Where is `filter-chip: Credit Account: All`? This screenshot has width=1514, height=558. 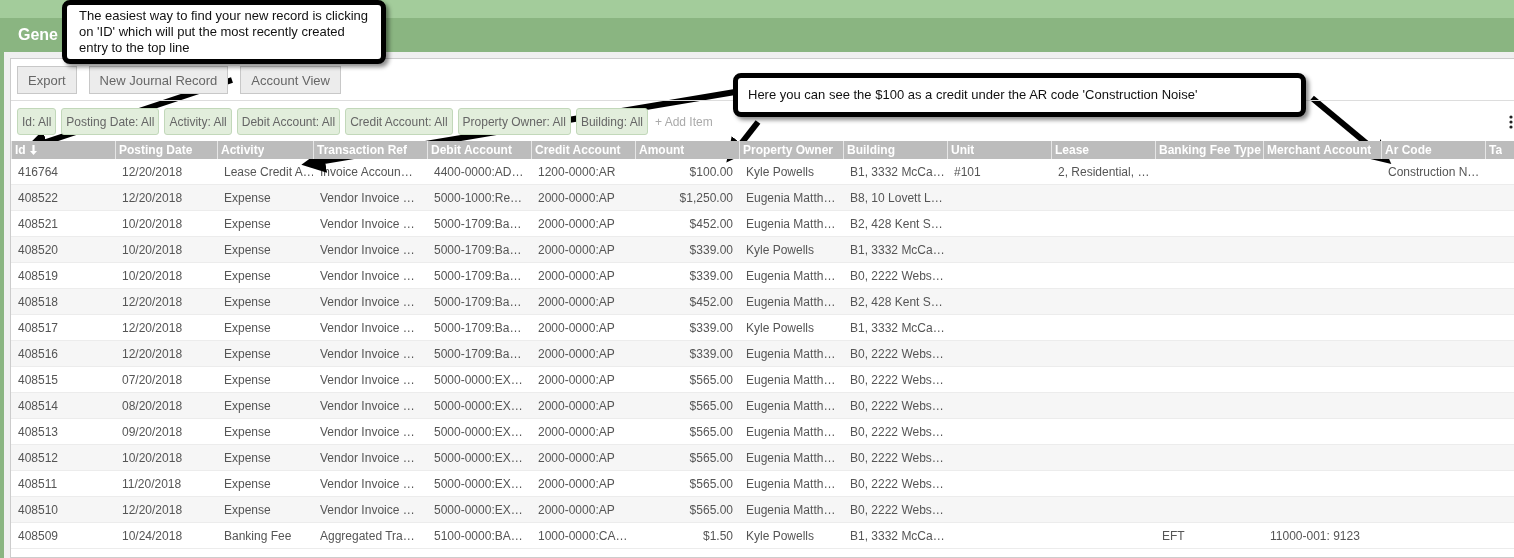 filter-chip: Credit Account: All is located at coordinates (399, 121).